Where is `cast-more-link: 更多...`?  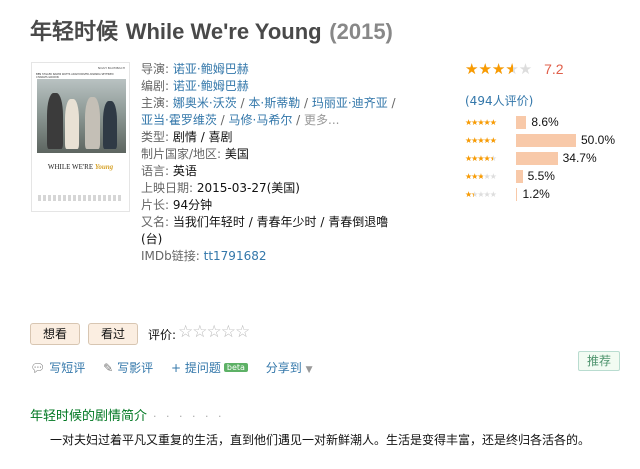
cast-more-link: 更多... is located at coordinates (321, 120).